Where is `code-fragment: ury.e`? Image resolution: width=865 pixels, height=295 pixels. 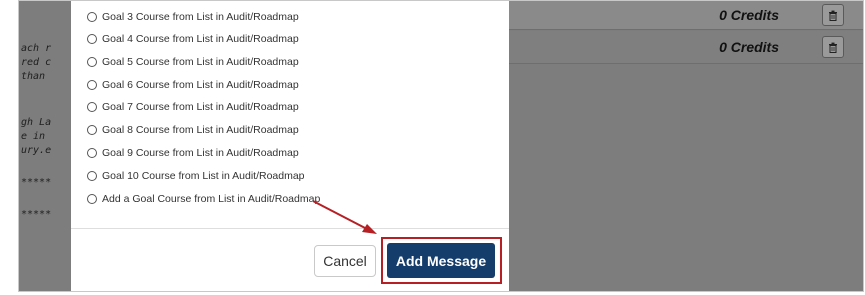
code-fragment: ury.e is located at coordinates (36, 150).